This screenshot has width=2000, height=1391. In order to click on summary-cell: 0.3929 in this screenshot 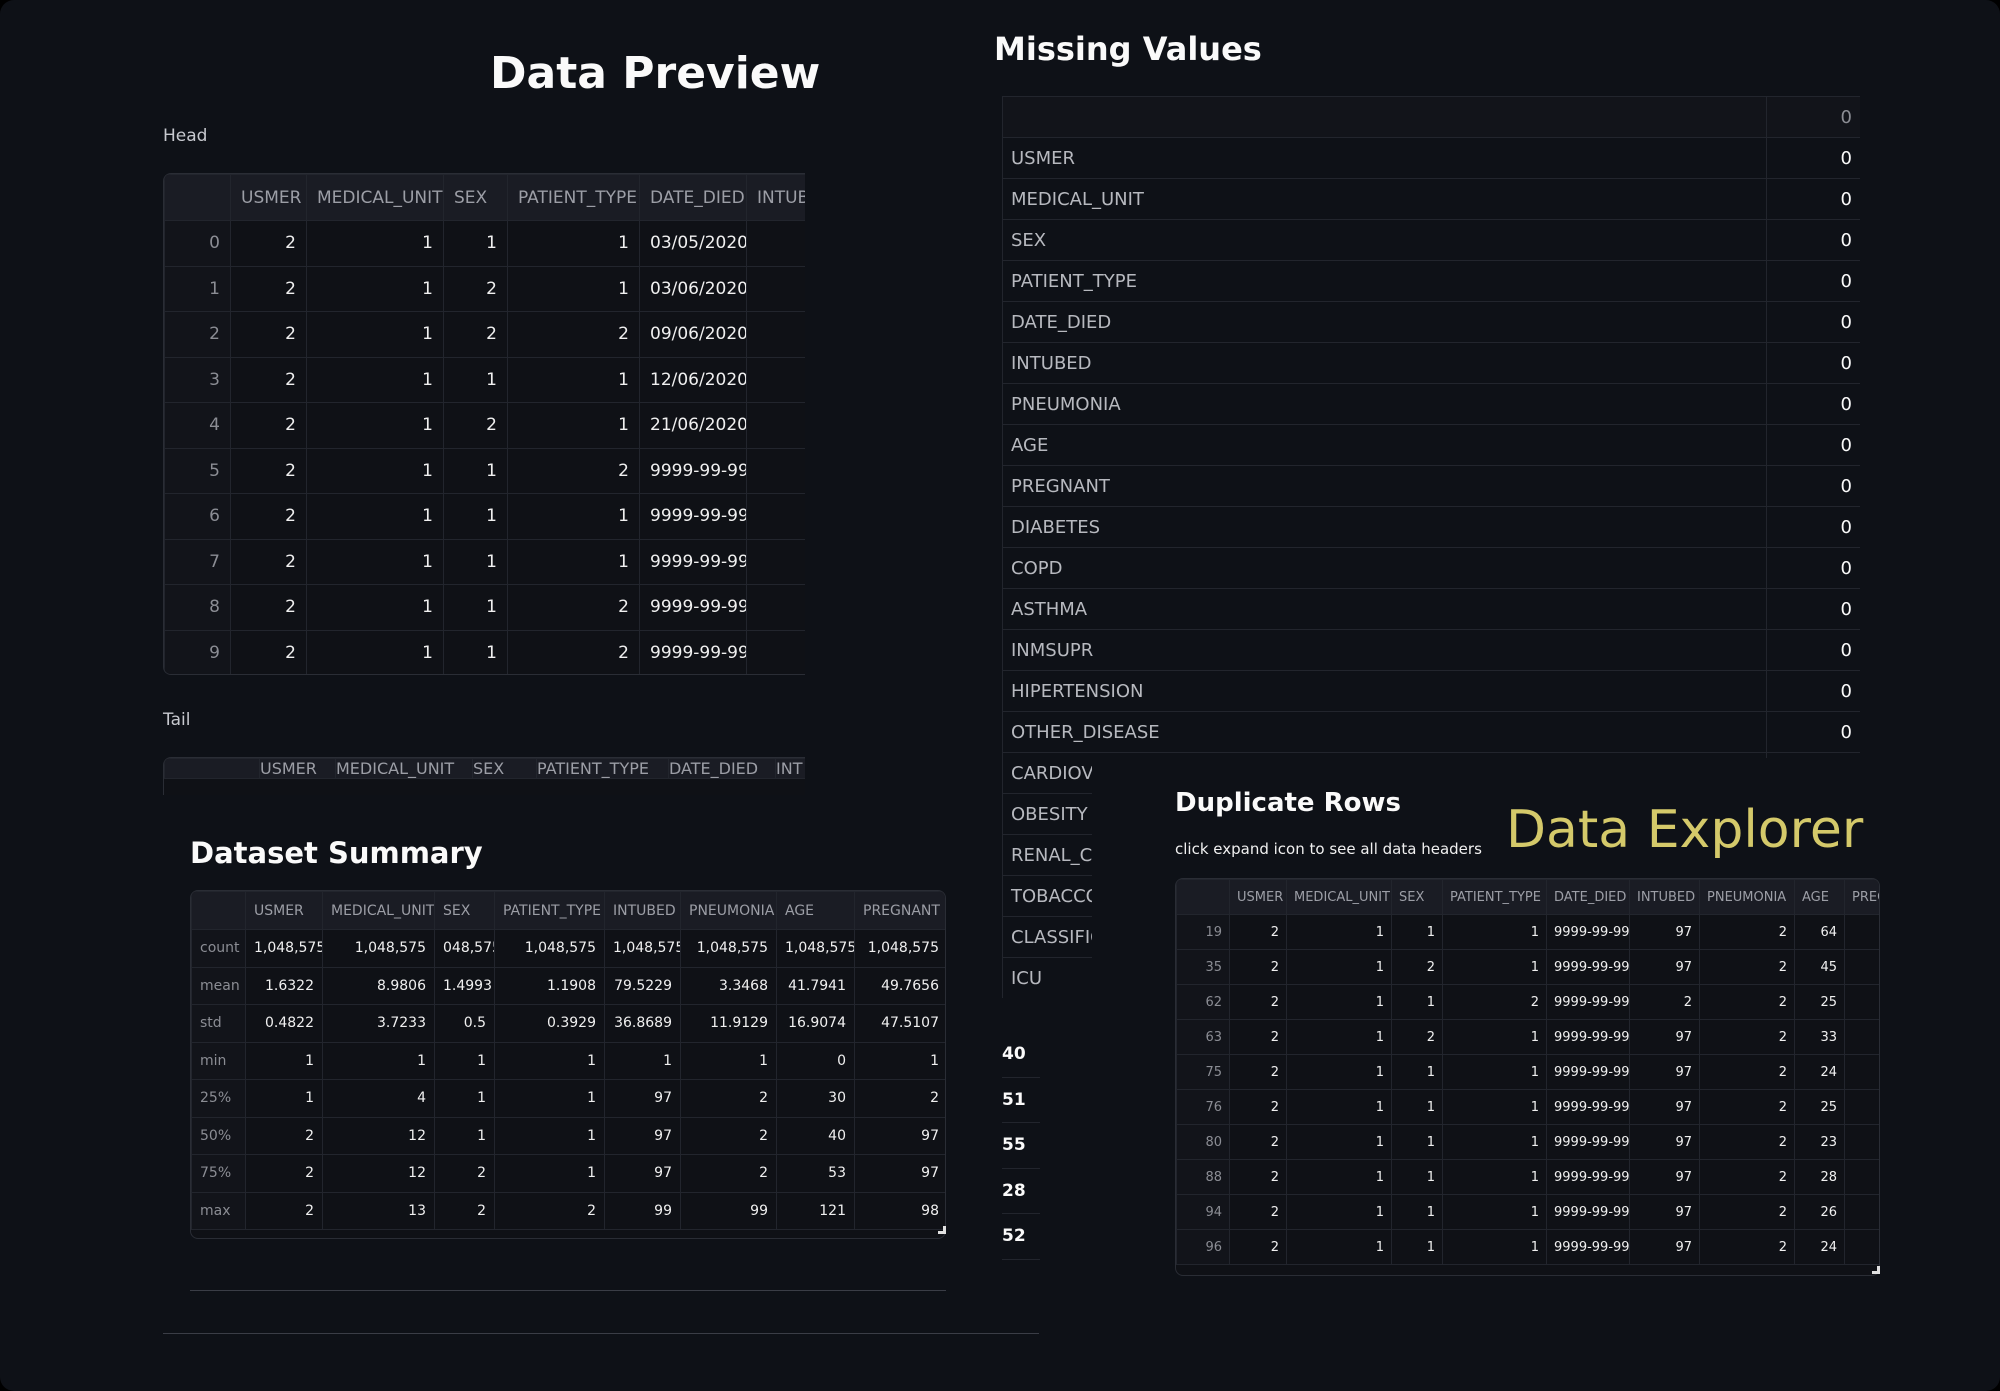, I will do `click(549, 1023)`.